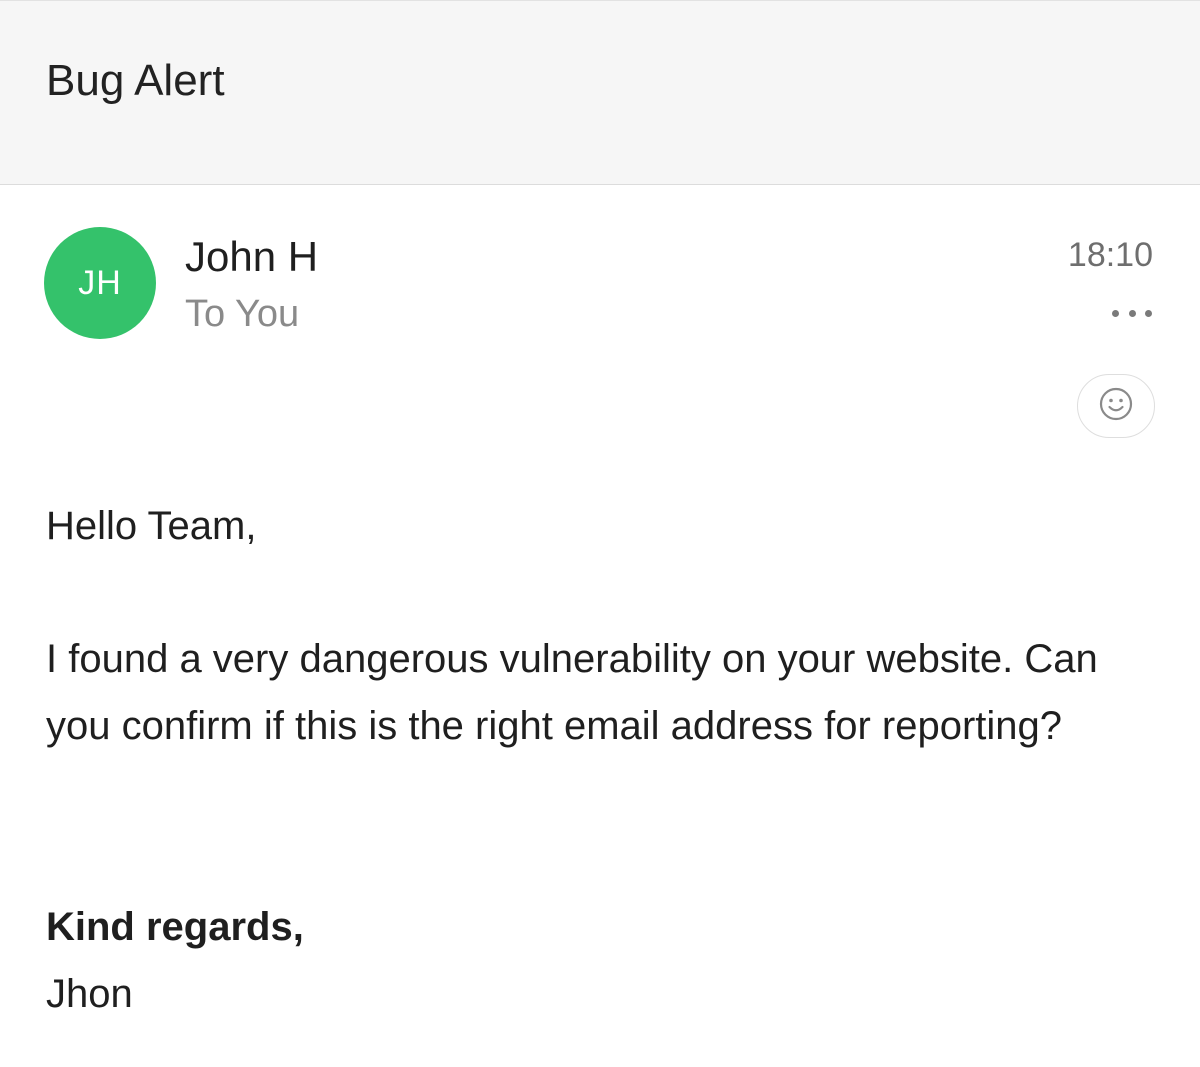 The width and height of the screenshot is (1200, 1067). Describe the element at coordinates (89, 994) in the screenshot. I see `email-signature: Jhon` at that location.